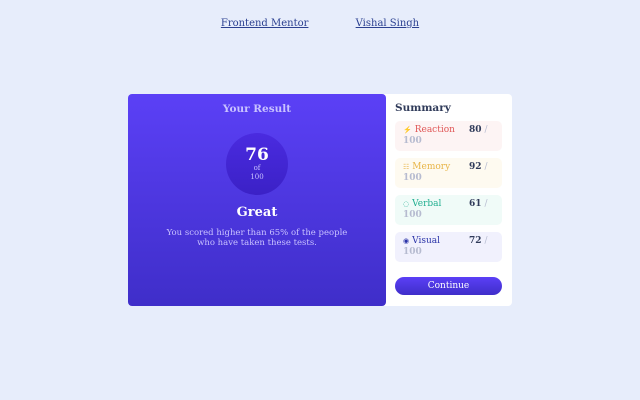  Describe the element at coordinates (406, 204) in the screenshot. I see `speech-bubble-icon: ◌` at that location.